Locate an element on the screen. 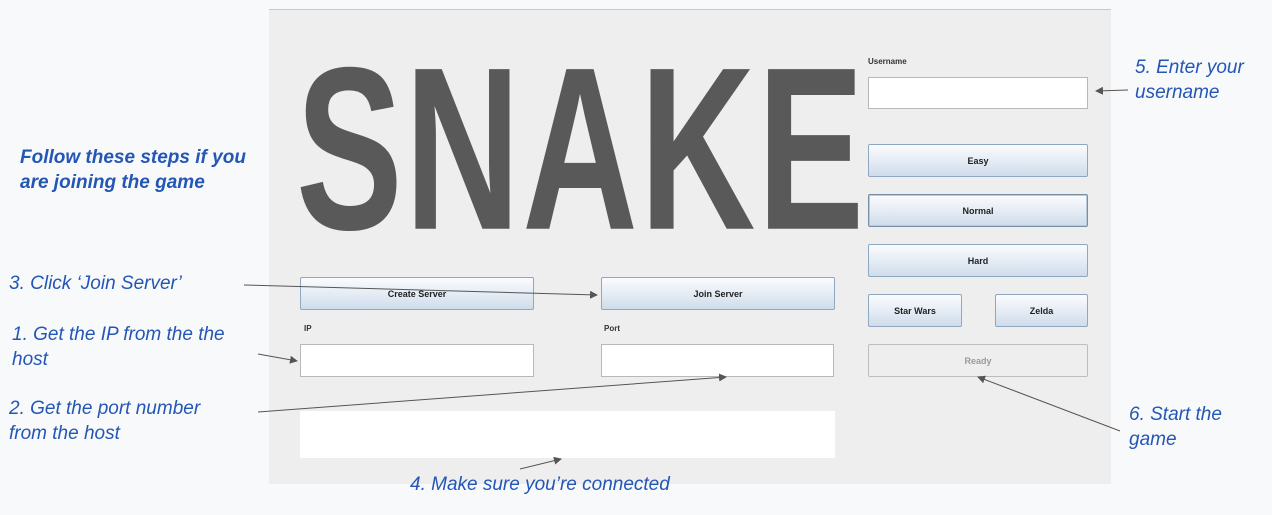  arrow-step6 is located at coordinates (1049, 403).